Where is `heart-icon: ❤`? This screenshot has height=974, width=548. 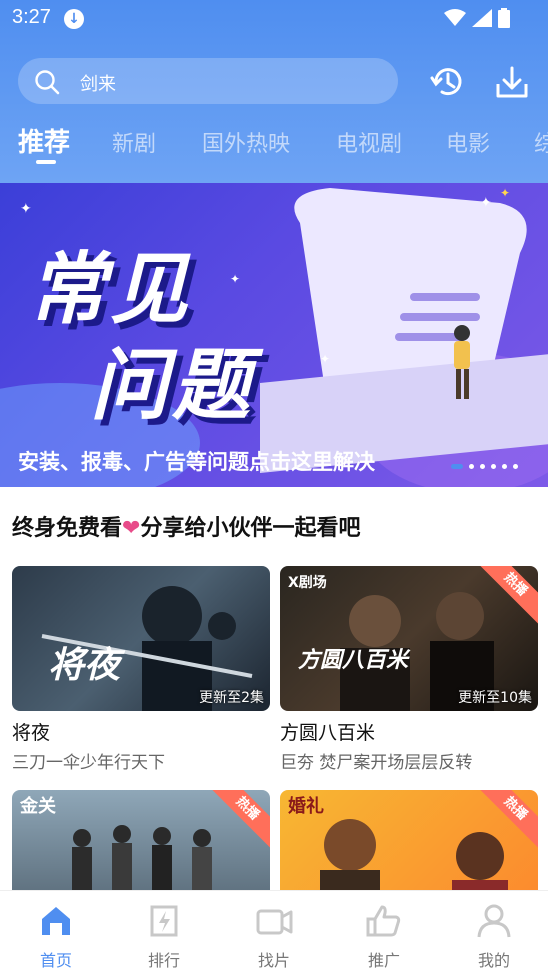
heart-icon: ❤ is located at coordinates (131, 528).